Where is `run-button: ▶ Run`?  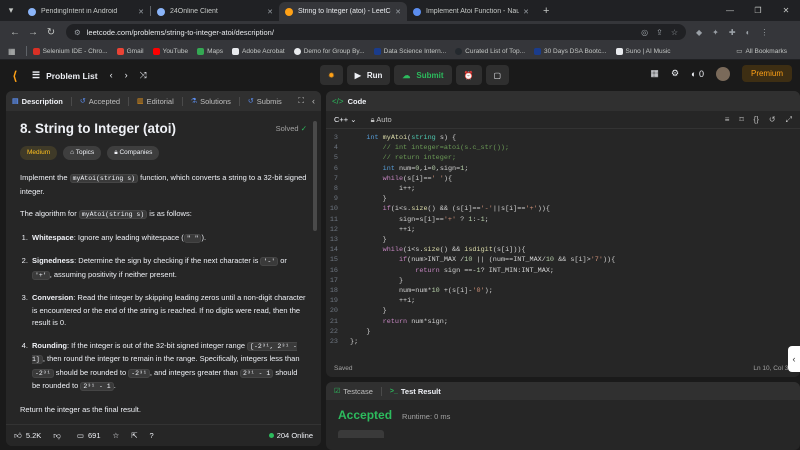 run-button: ▶ Run is located at coordinates (368, 75).